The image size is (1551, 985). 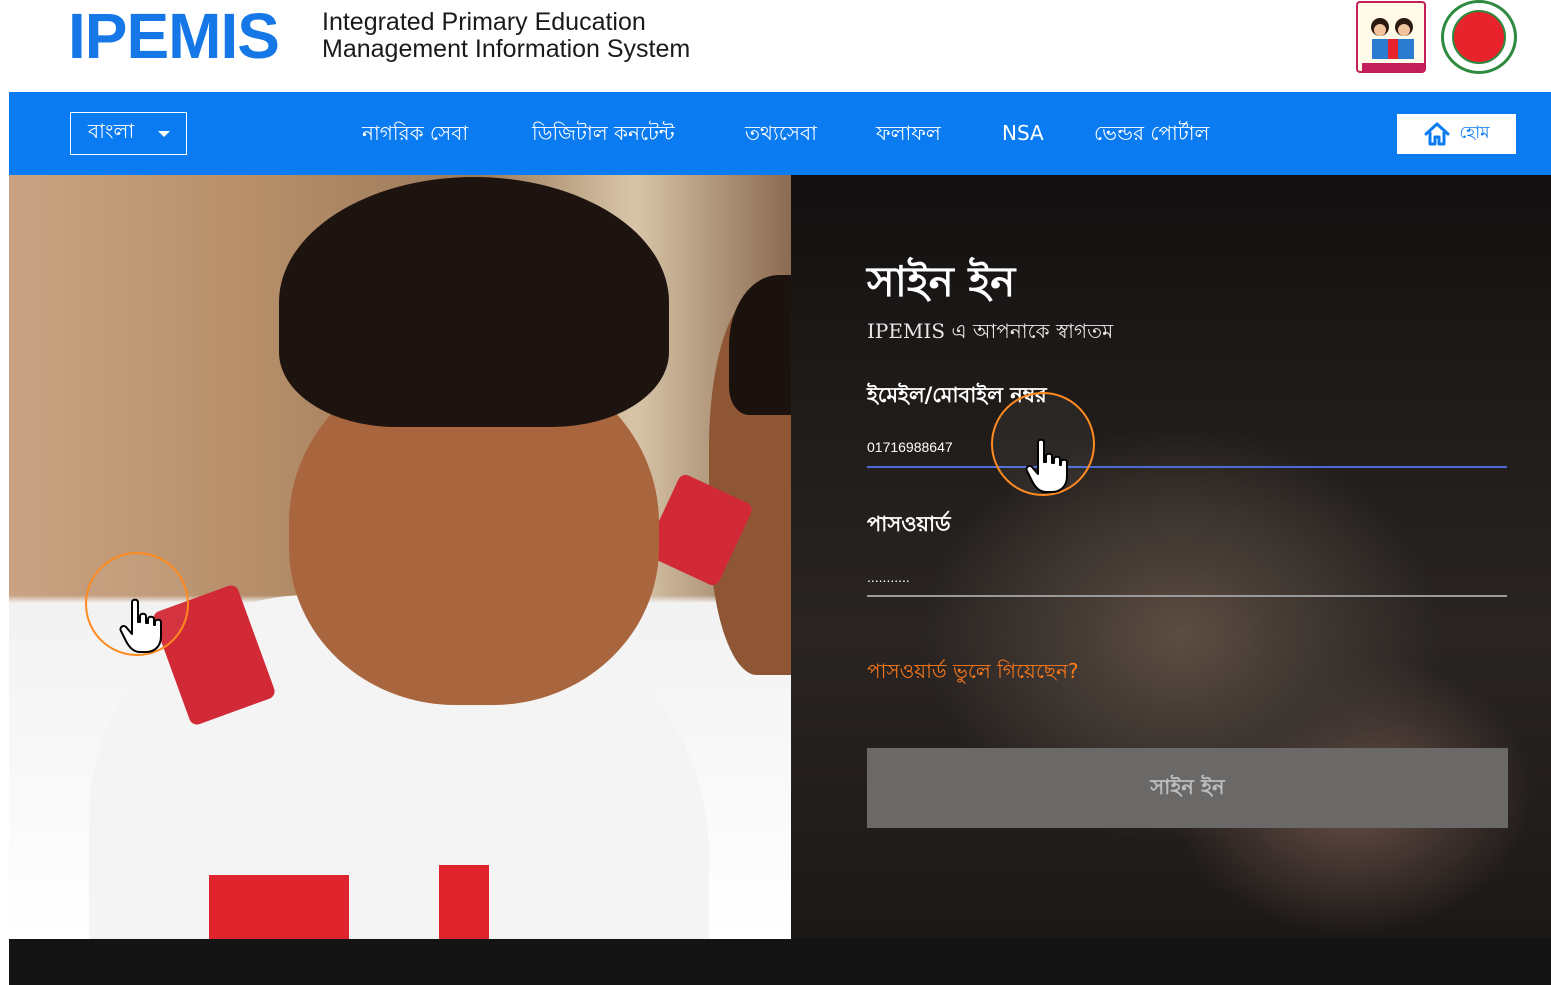 I want to click on home-button-label: হোম, so click(x=1474, y=133).